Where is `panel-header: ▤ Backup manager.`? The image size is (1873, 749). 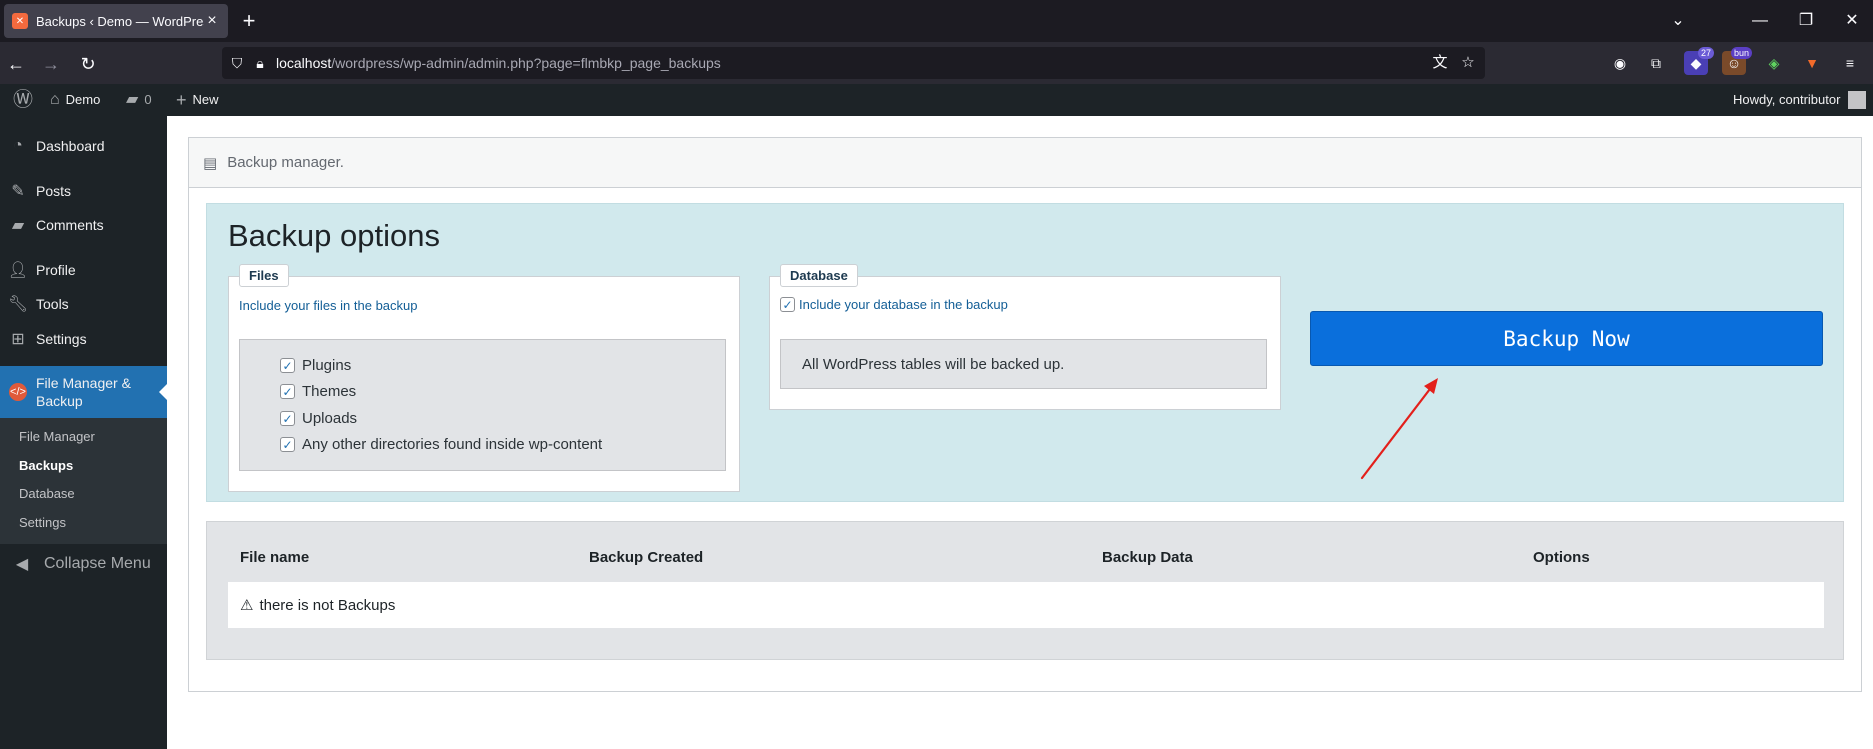
panel-header: ▤ Backup manager. is located at coordinates (1025, 163).